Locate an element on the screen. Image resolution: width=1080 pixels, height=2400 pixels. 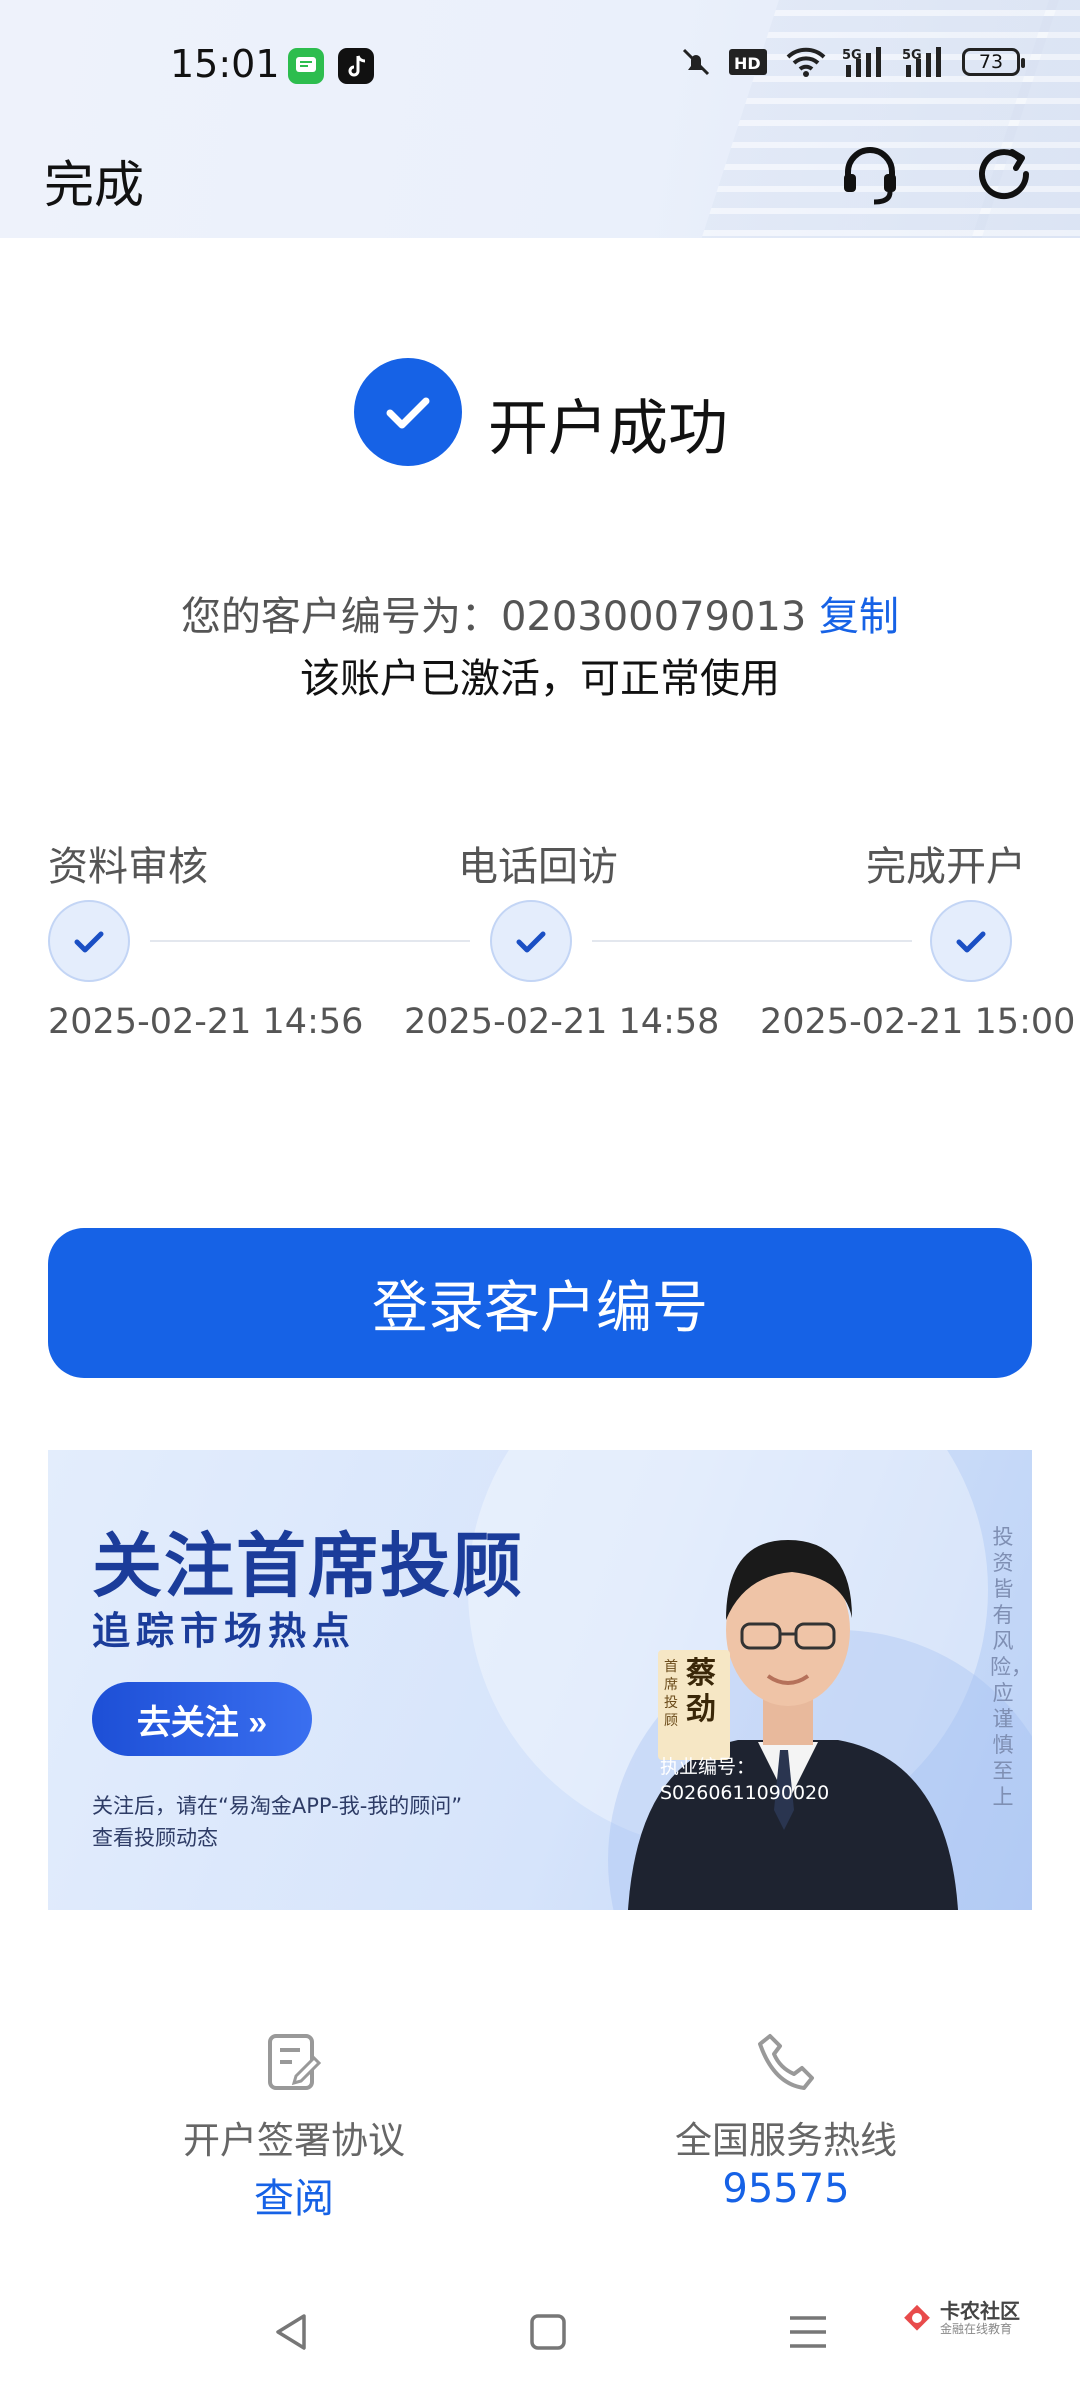
watermark-tagline: 金融在线教育 is located at coordinates (976, 2329).